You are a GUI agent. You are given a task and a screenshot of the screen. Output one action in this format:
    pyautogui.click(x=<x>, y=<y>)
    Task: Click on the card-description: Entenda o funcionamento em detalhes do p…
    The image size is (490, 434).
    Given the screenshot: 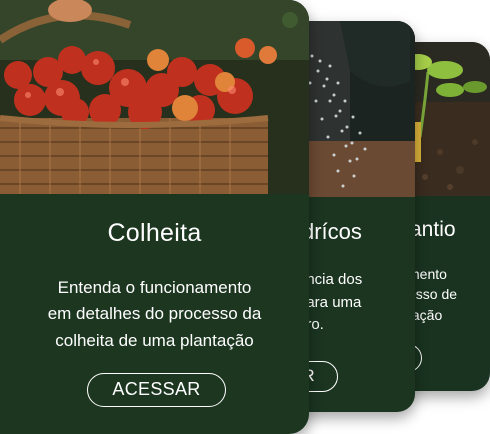 What is the action you would take?
    pyautogui.click(x=154, y=314)
    